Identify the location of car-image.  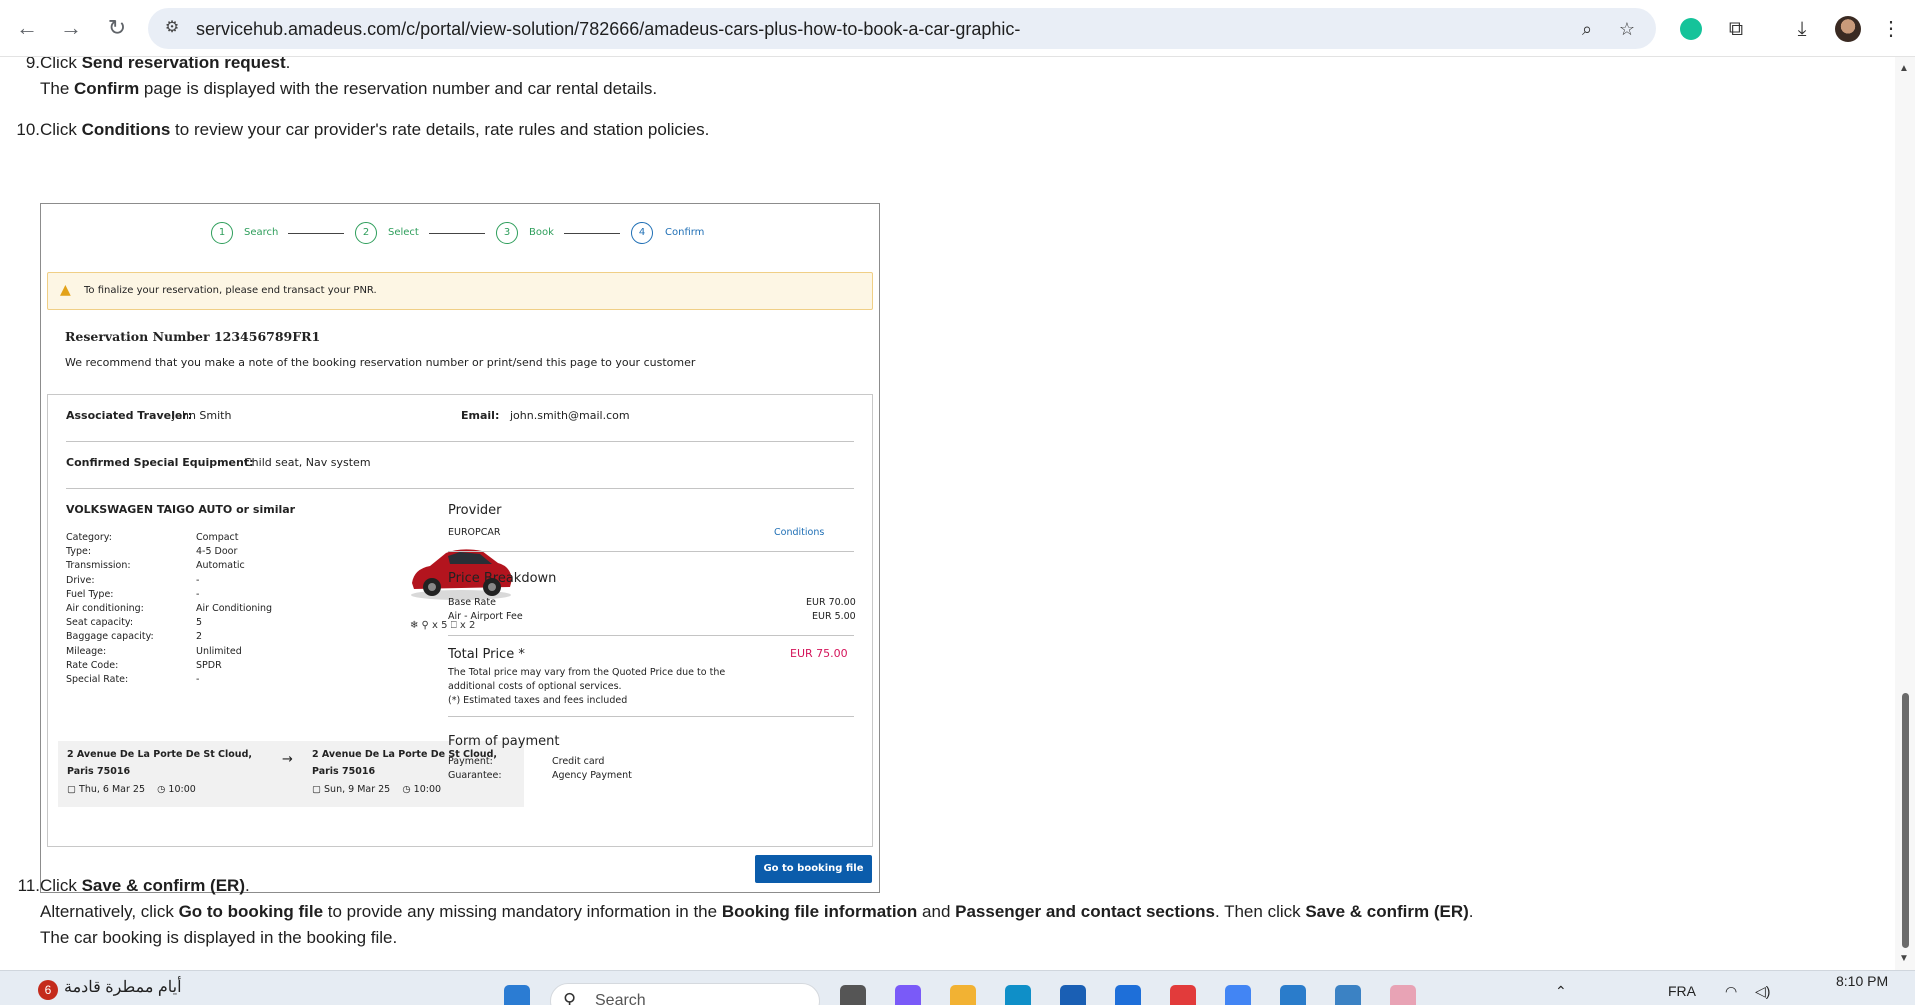
(461, 574).